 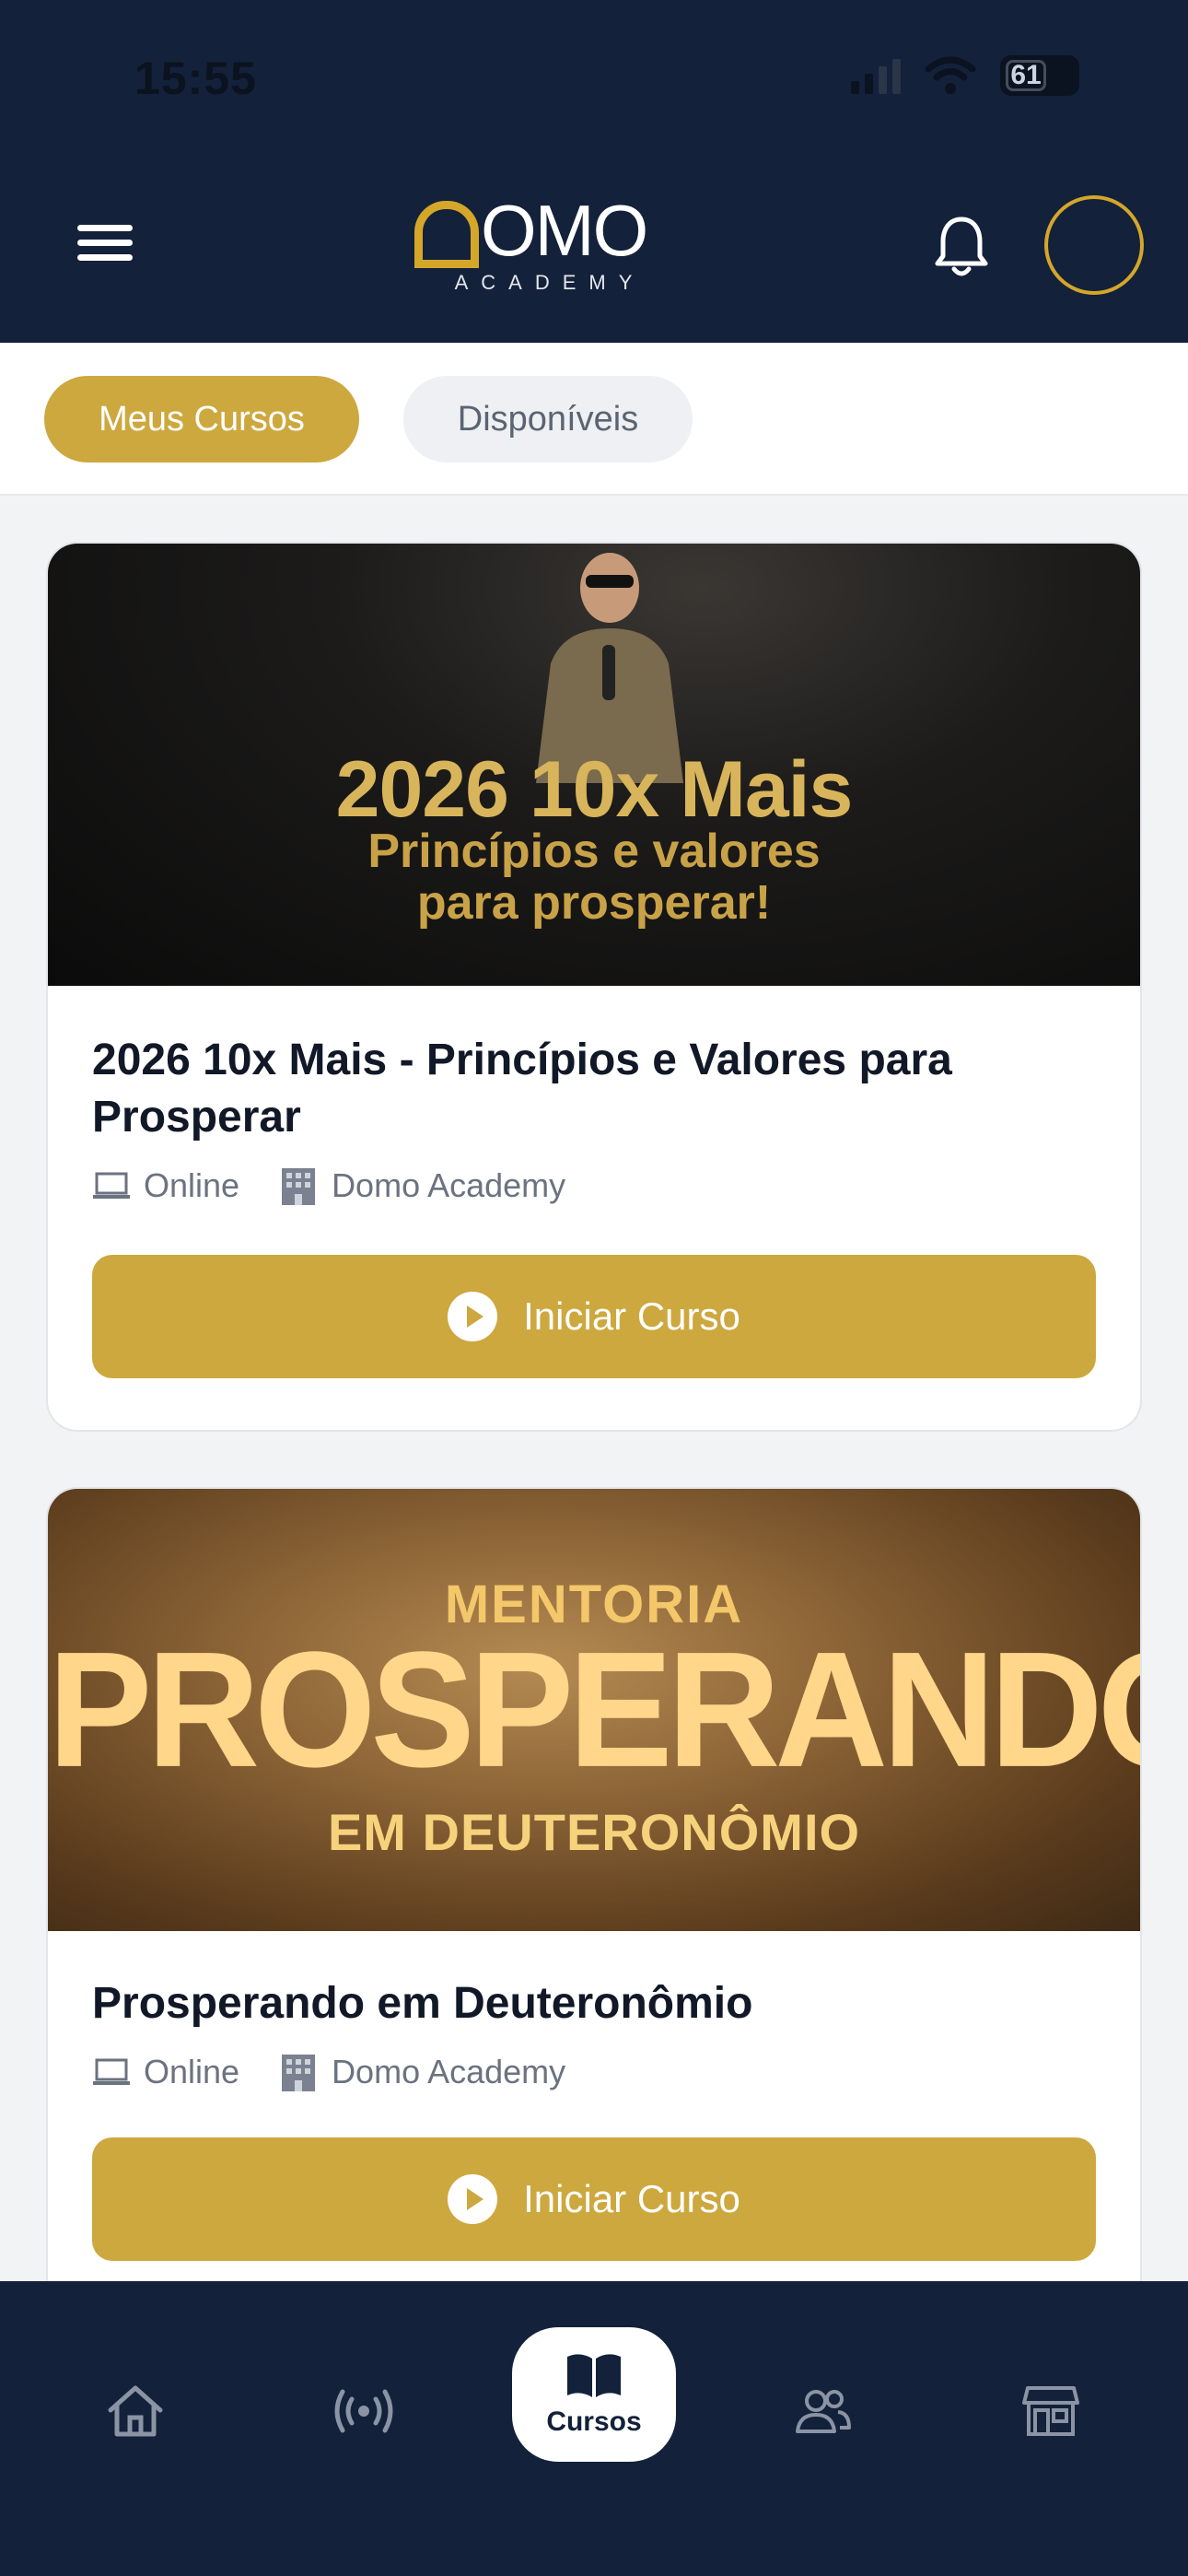 What do you see at coordinates (951, 75) in the screenshot?
I see `wifi-icon` at bounding box center [951, 75].